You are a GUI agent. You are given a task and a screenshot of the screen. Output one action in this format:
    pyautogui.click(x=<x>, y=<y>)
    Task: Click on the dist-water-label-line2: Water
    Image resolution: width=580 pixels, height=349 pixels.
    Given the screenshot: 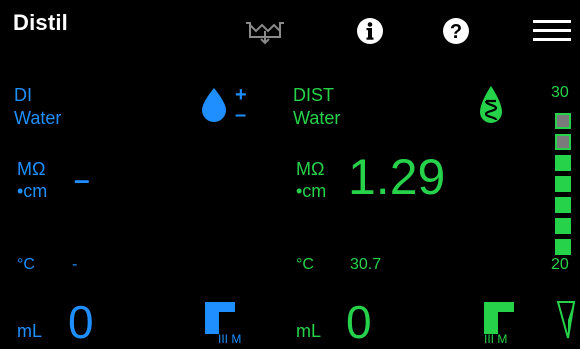 What is the action you would take?
    pyautogui.click(x=317, y=118)
    